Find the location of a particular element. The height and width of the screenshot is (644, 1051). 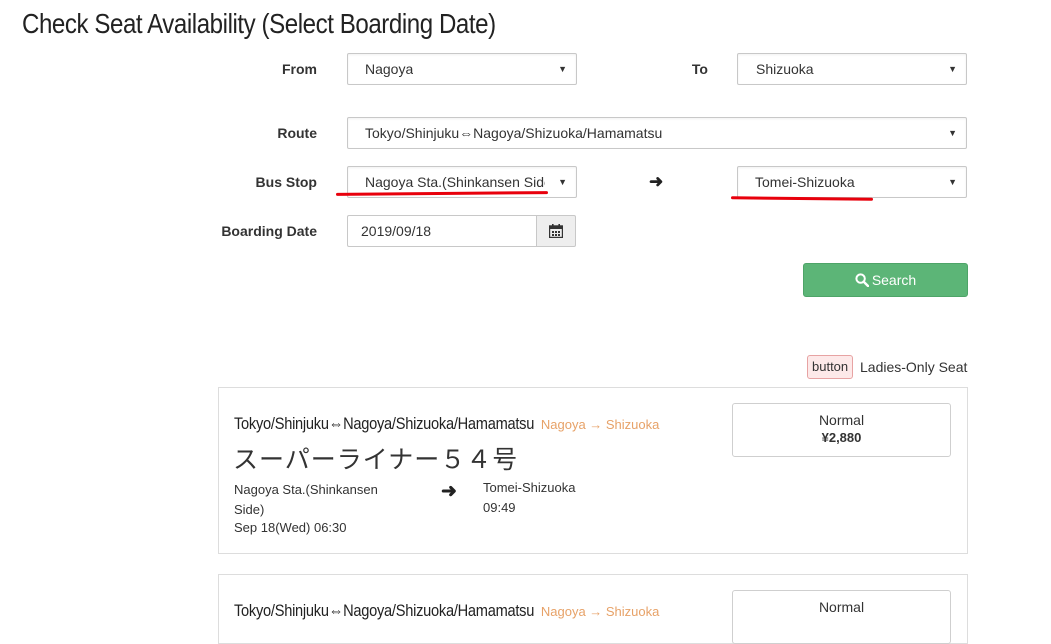

bus-name: スーパーライナー５４号 is located at coordinates (376, 460).